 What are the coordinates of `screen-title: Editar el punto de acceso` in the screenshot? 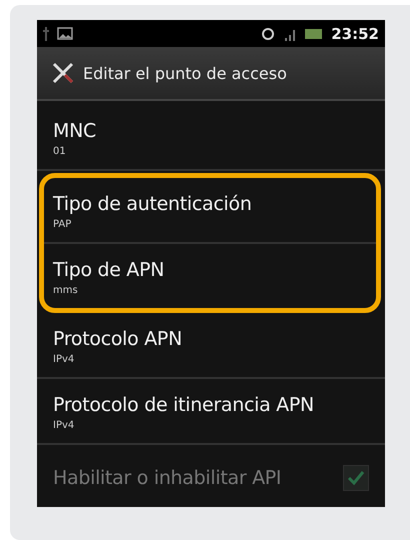 It's located at (185, 73).